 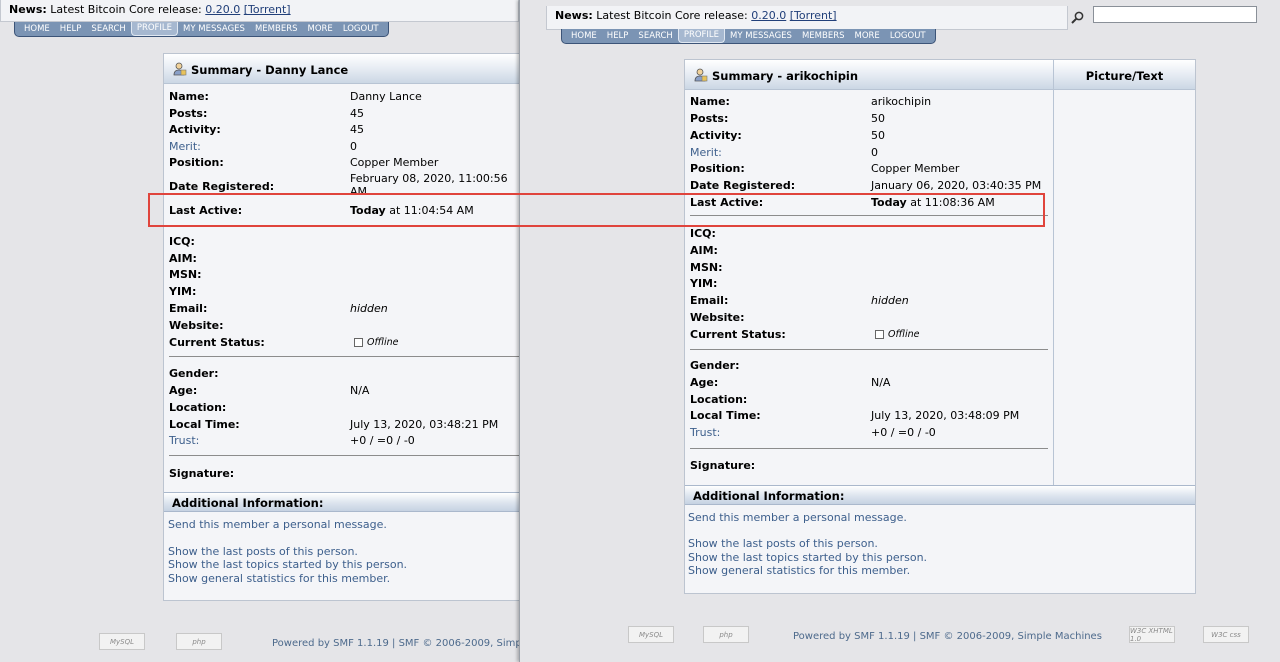 What do you see at coordinates (709, 300) in the screenshot?
I see `email-label: Email:` at bounding box center [709, 300].